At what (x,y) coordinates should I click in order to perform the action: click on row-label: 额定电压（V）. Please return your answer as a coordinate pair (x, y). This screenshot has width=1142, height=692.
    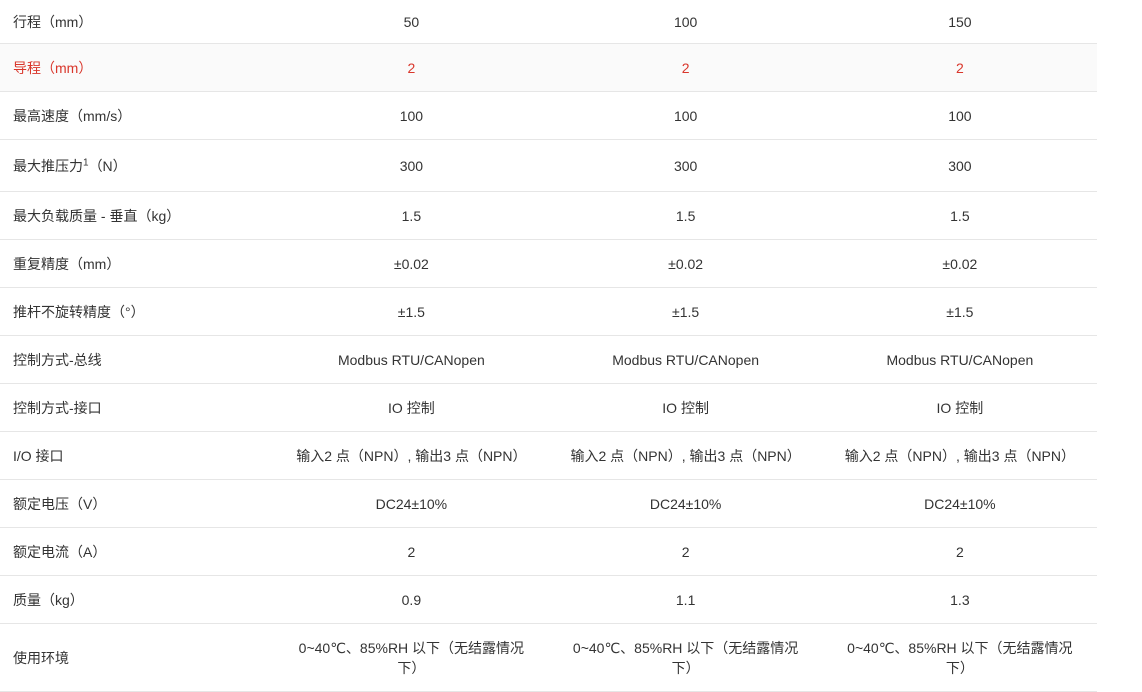
    Looking at the image, I should click on (137, 503).